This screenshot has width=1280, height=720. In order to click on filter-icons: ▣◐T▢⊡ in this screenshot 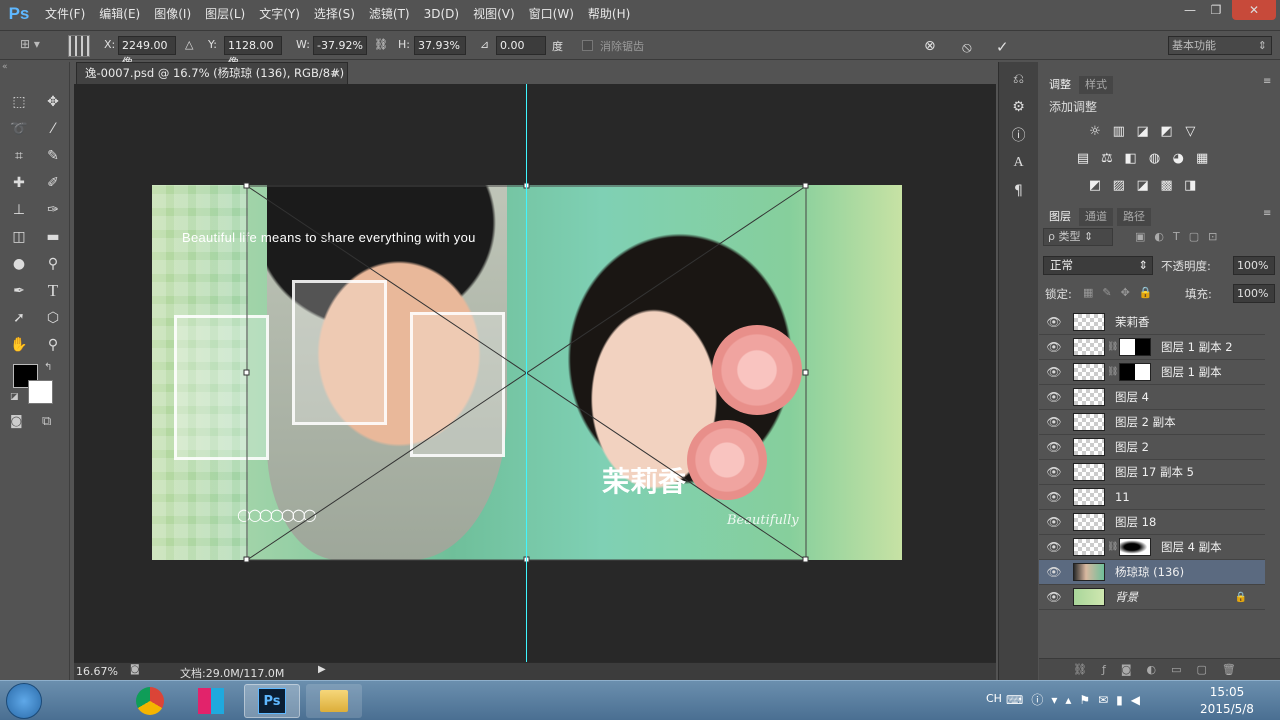, I will do `click(1180, 236)`.